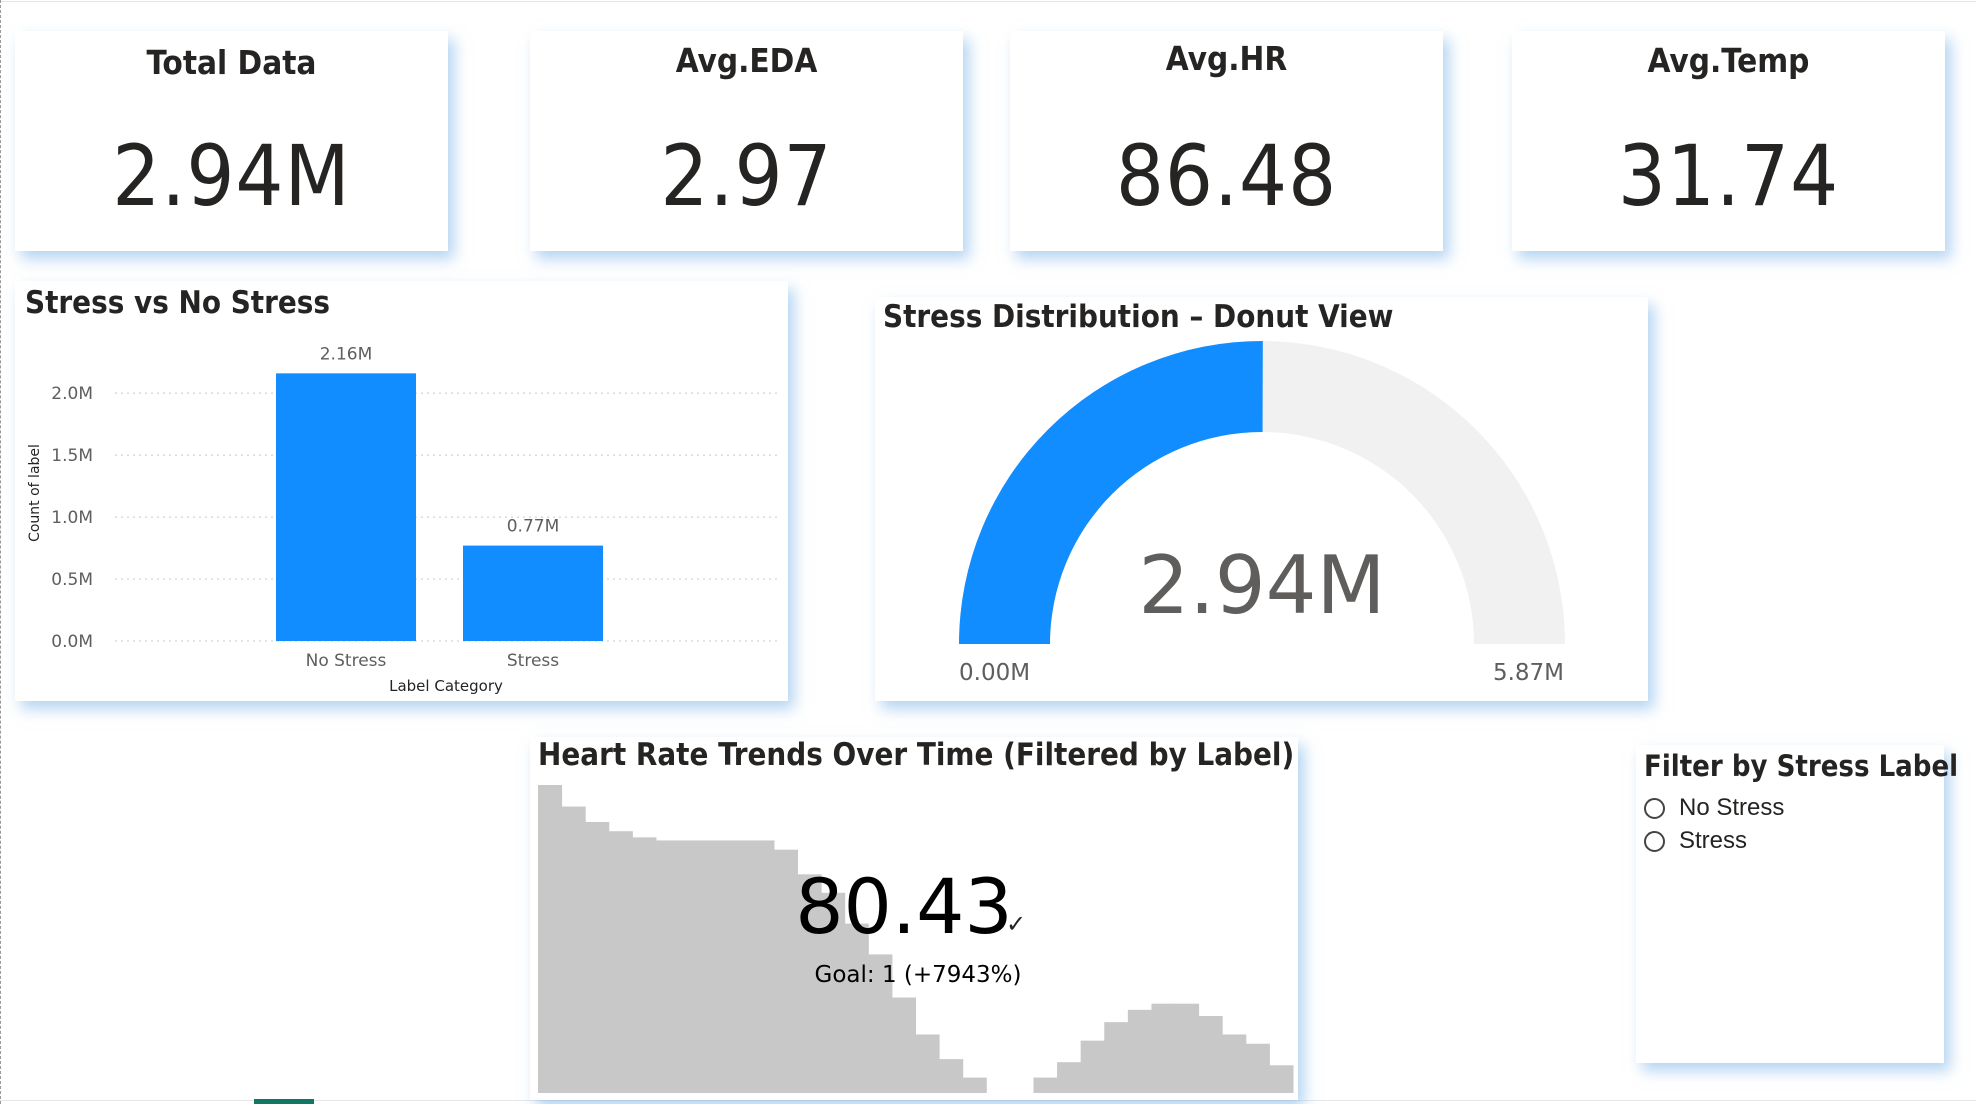  Describe the element at coordinates (1728, 176) in the screenshot. I see `kpi-value: 31.74` at that location.